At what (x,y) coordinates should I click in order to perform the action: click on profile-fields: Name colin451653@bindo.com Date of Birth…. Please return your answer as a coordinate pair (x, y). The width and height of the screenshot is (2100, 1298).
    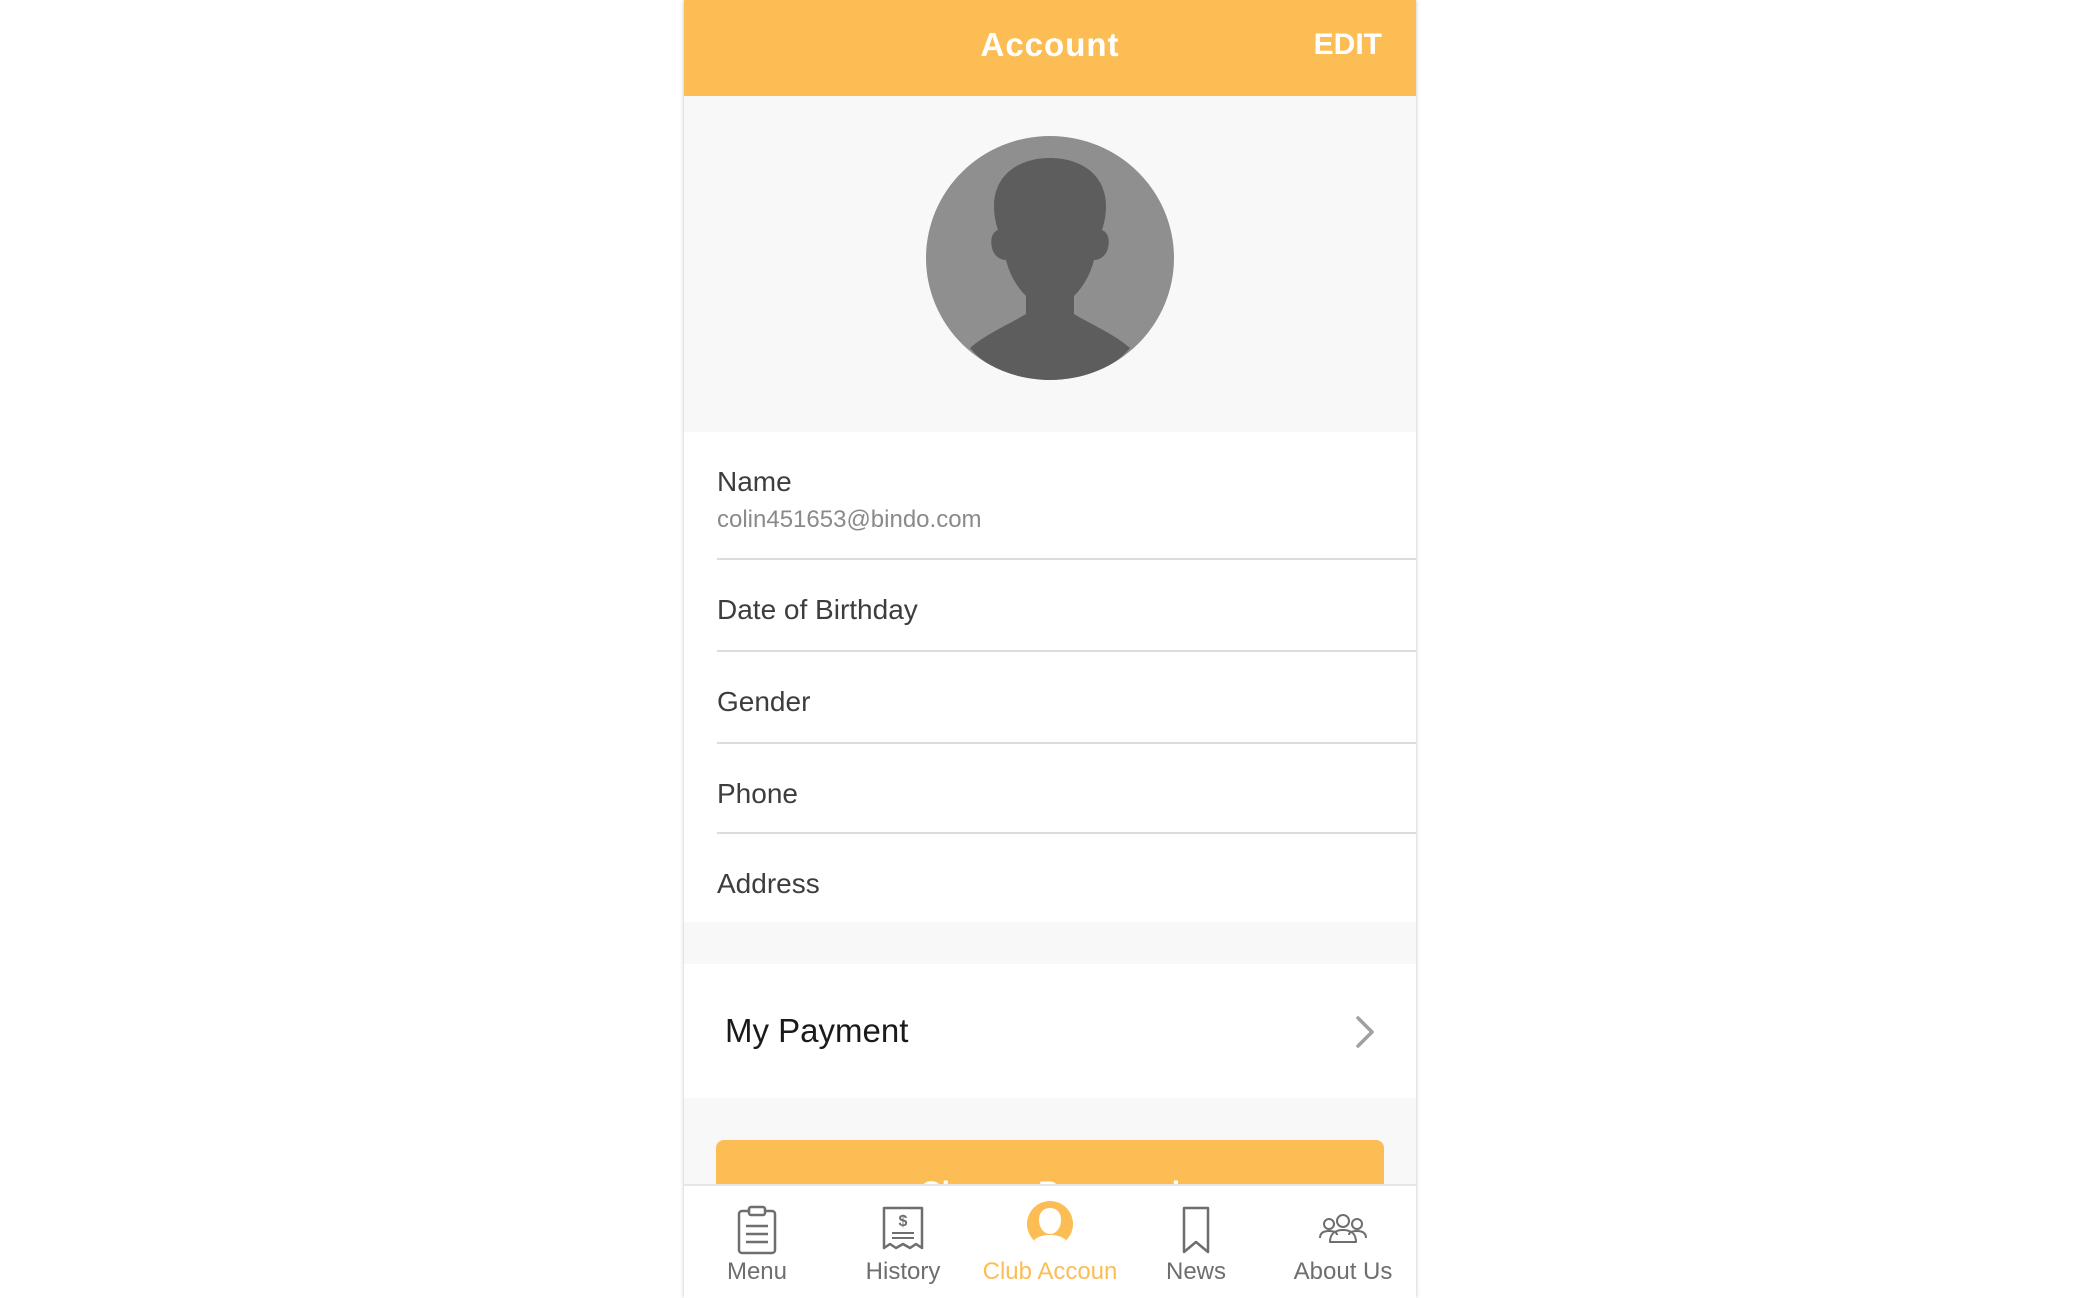
    Looking at the image, I should click on (1050, 677).